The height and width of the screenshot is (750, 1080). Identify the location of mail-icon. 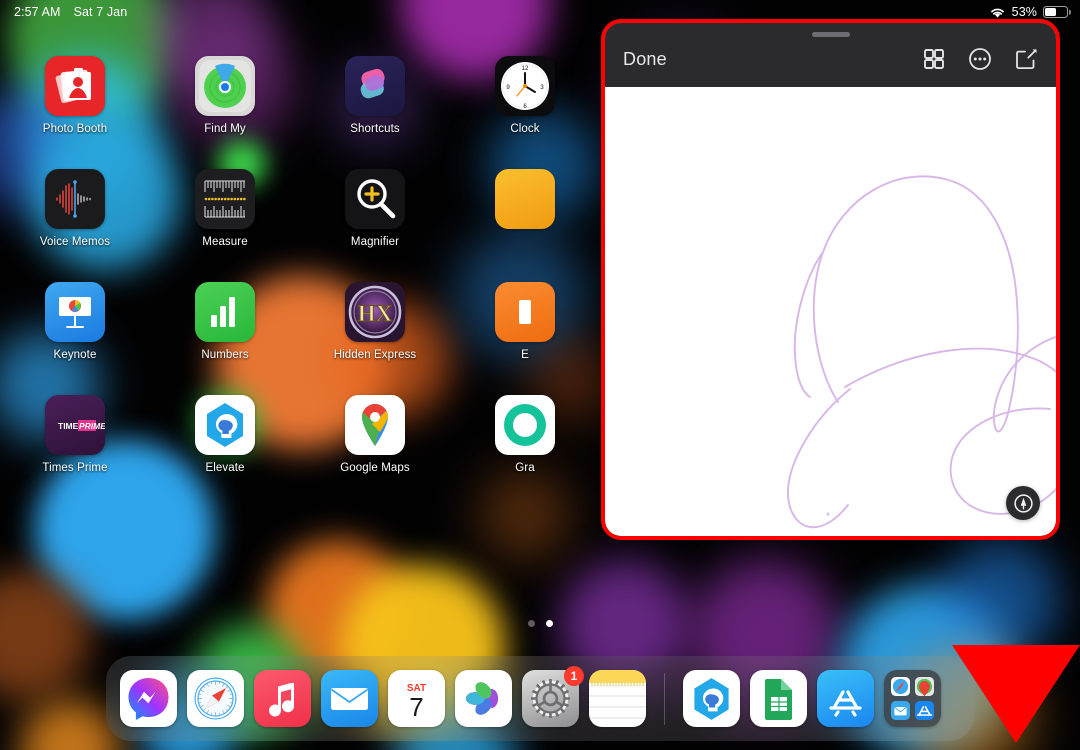
(349, 698).